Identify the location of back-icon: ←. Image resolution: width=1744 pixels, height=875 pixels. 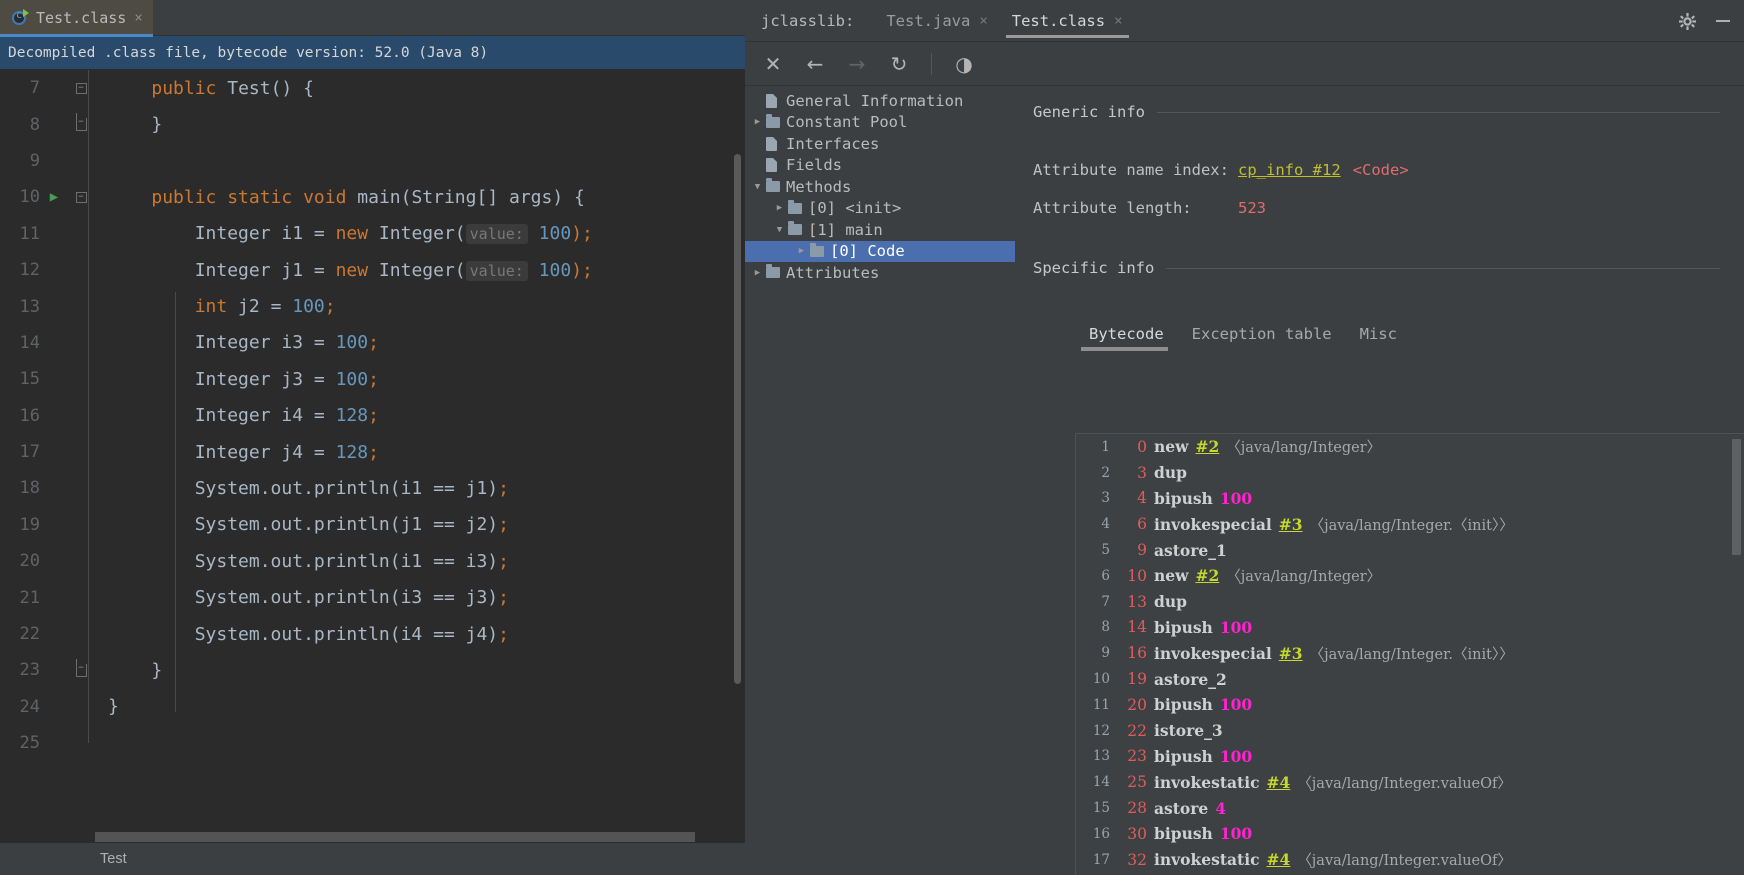
(815, 64).